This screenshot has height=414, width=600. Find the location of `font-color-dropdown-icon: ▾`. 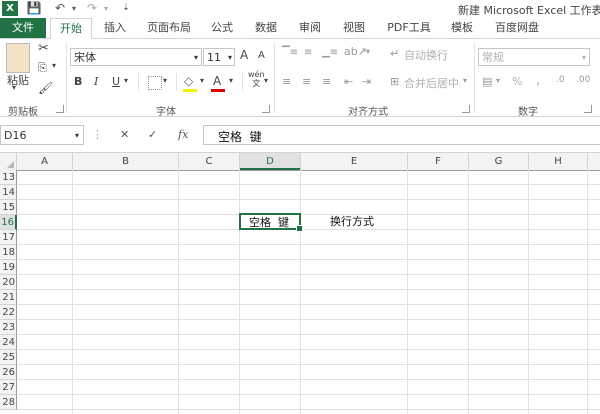

font-color-dropdown-icon: ▾ is located at coordinates (231, 80).